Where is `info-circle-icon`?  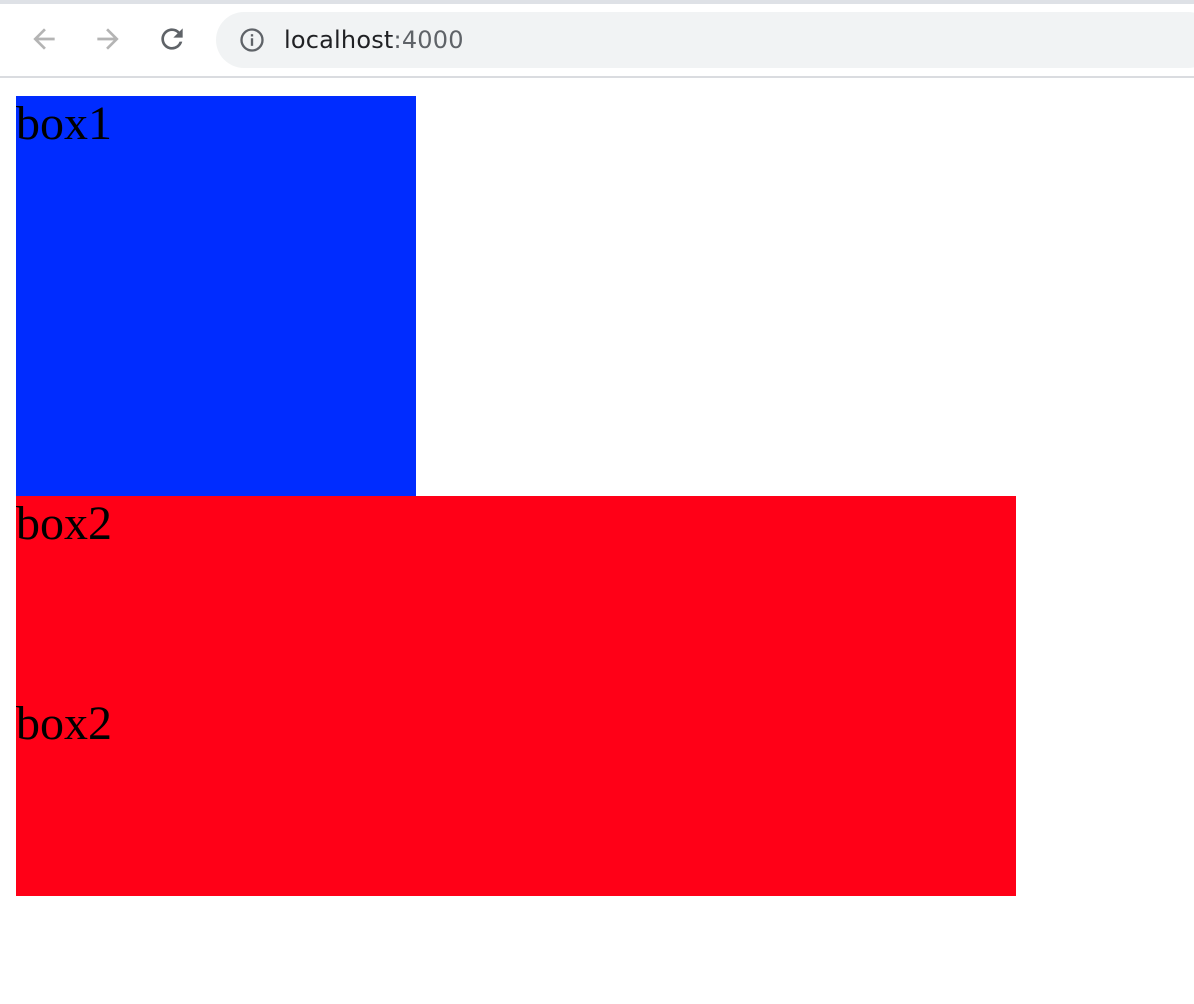
info-circle-icon is located at coordinates (252, 40).